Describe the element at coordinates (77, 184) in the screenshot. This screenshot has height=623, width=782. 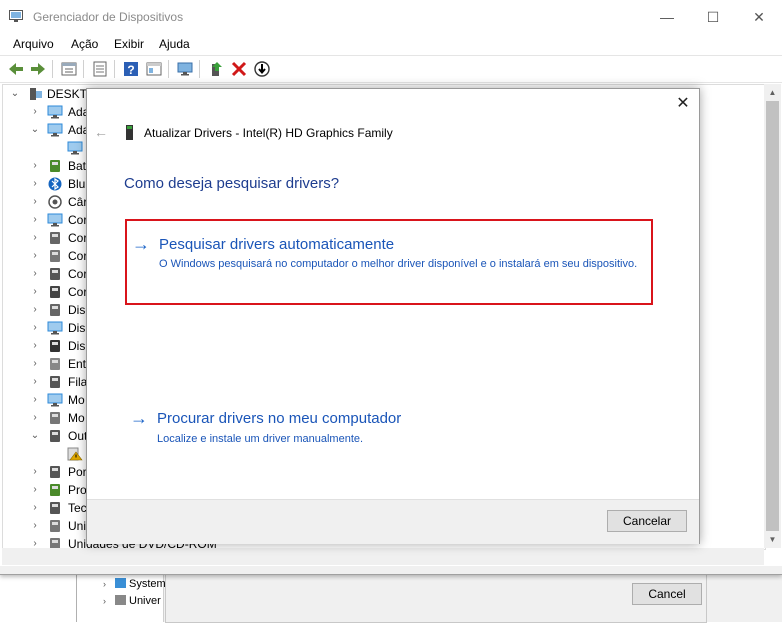
I see `tree-item-label: Blu` at that location.